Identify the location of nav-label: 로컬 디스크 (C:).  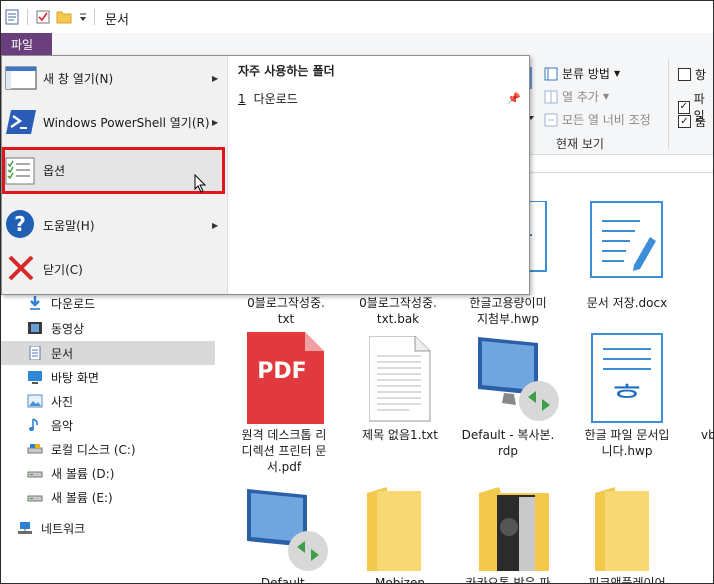
(93, 449).